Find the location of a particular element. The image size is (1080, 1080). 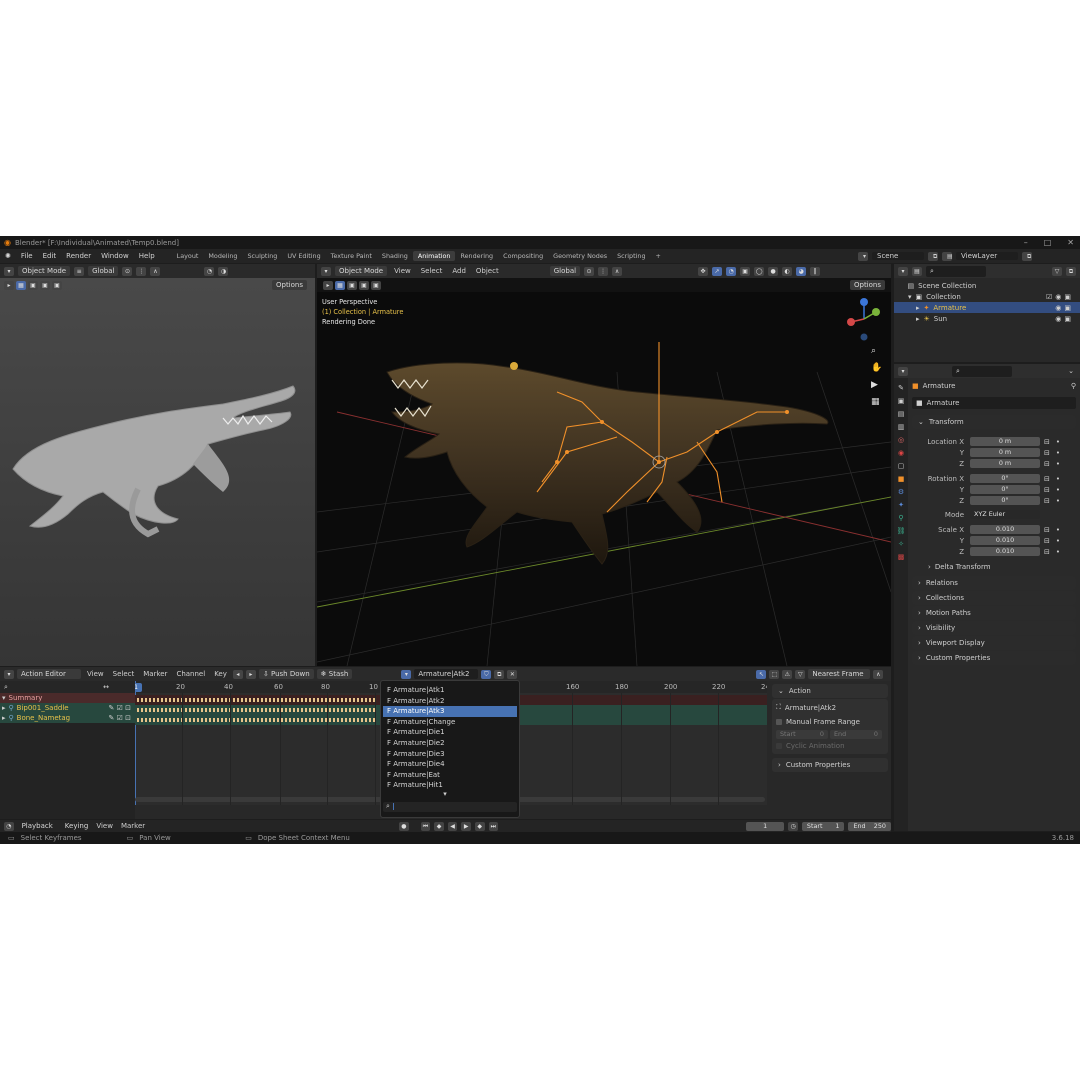

overlays-icon: ◔ is located at coordinates (731, 271).